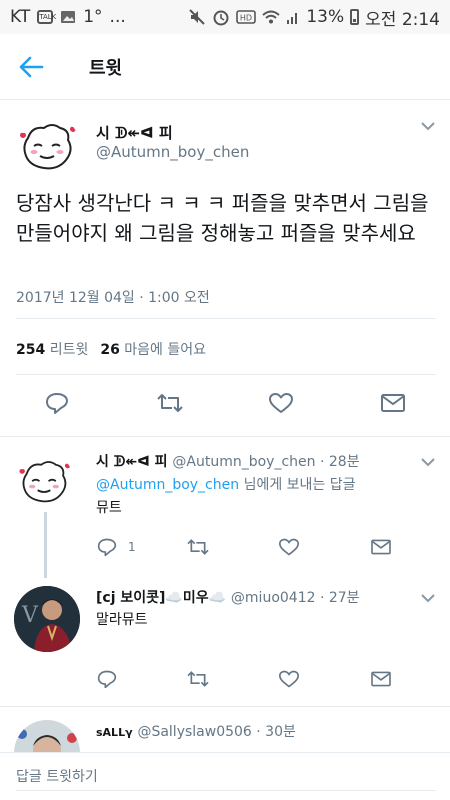 The image size is (450, 800). I want to click on svg-text: HD, so click(246, 18).